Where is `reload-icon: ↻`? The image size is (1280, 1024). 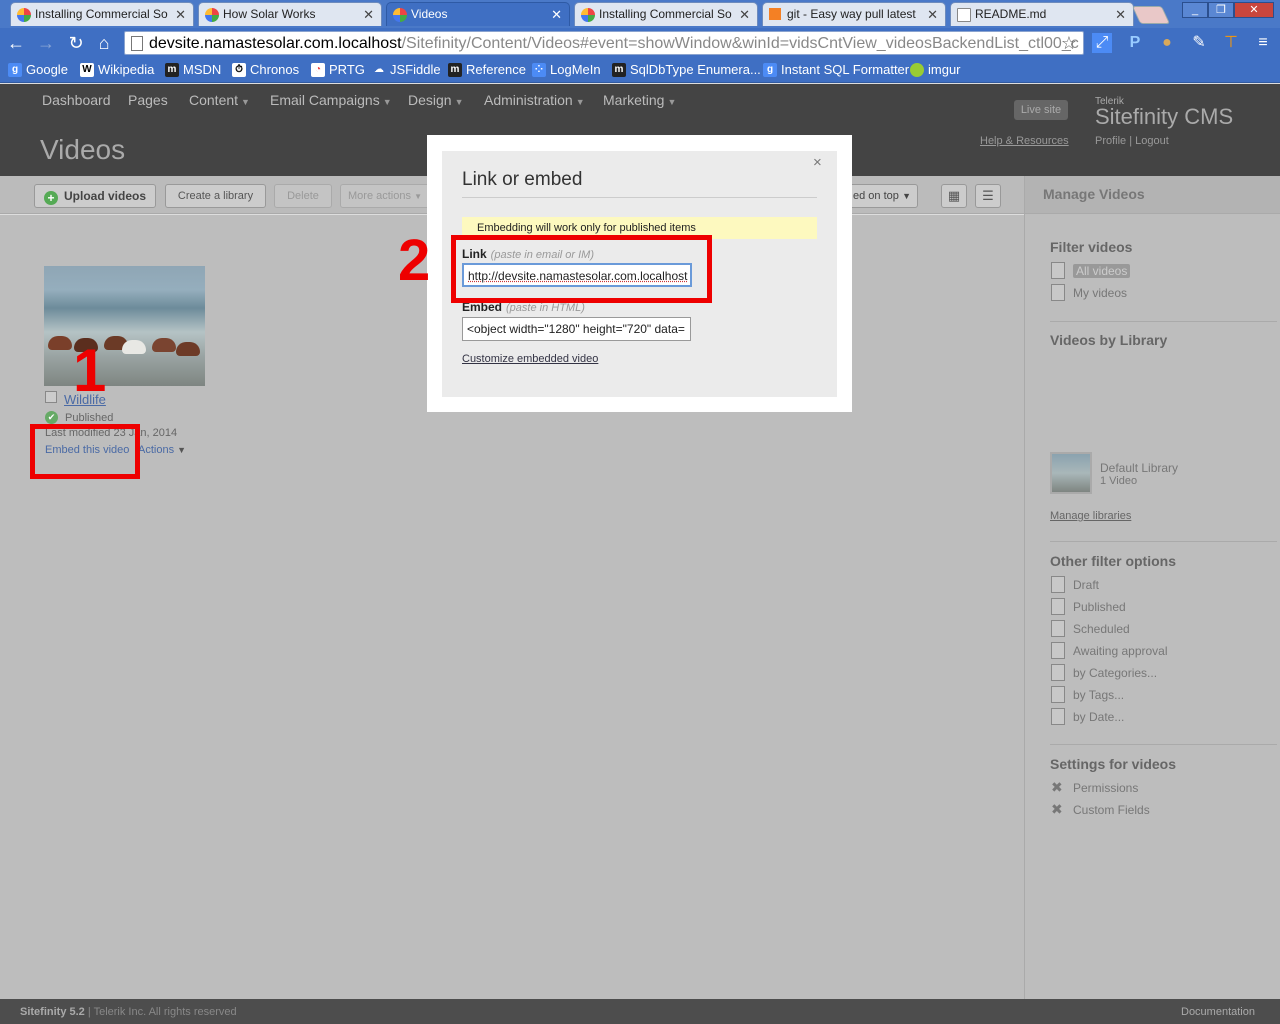 reload-icon: ↻ is located at coordinates (76, 43).